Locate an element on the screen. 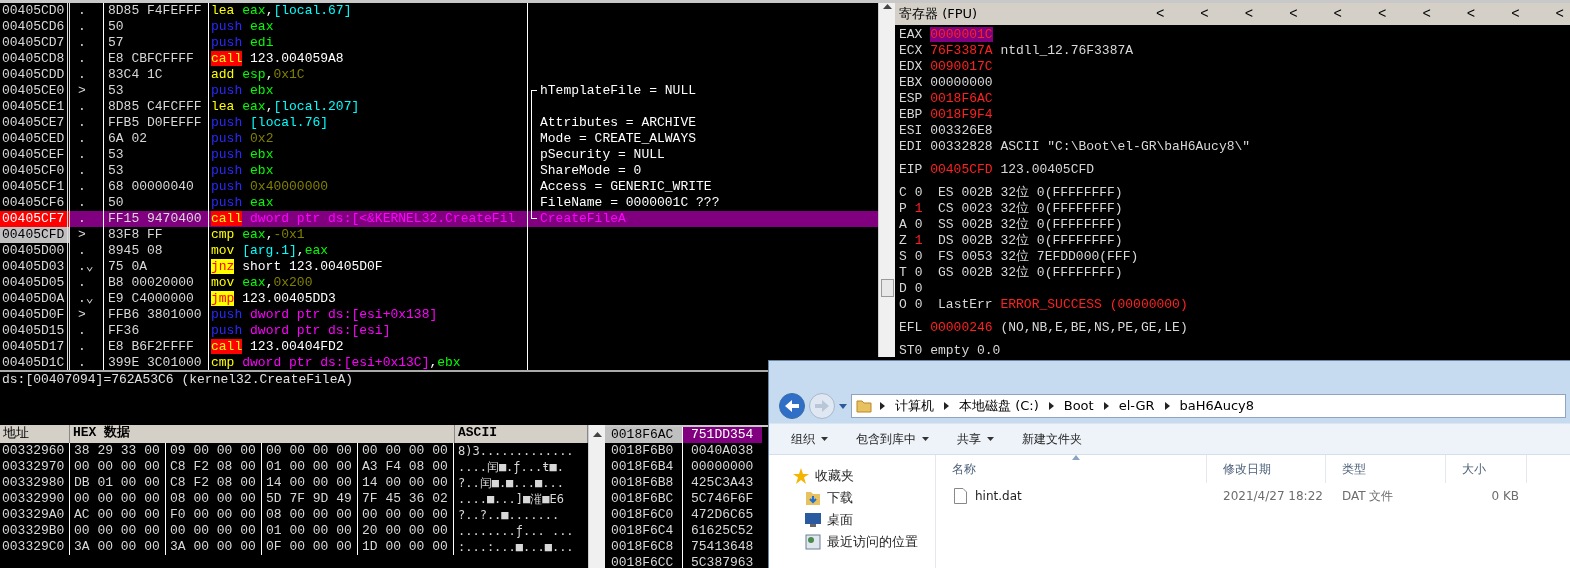  register-value: 00405CFD is located at coordinates (961, 169).